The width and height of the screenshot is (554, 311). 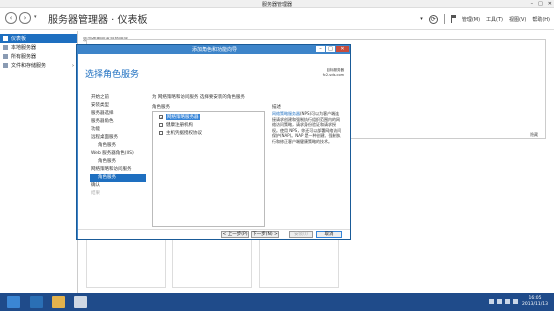 I want to click on divider, so click(x=444, y=19).